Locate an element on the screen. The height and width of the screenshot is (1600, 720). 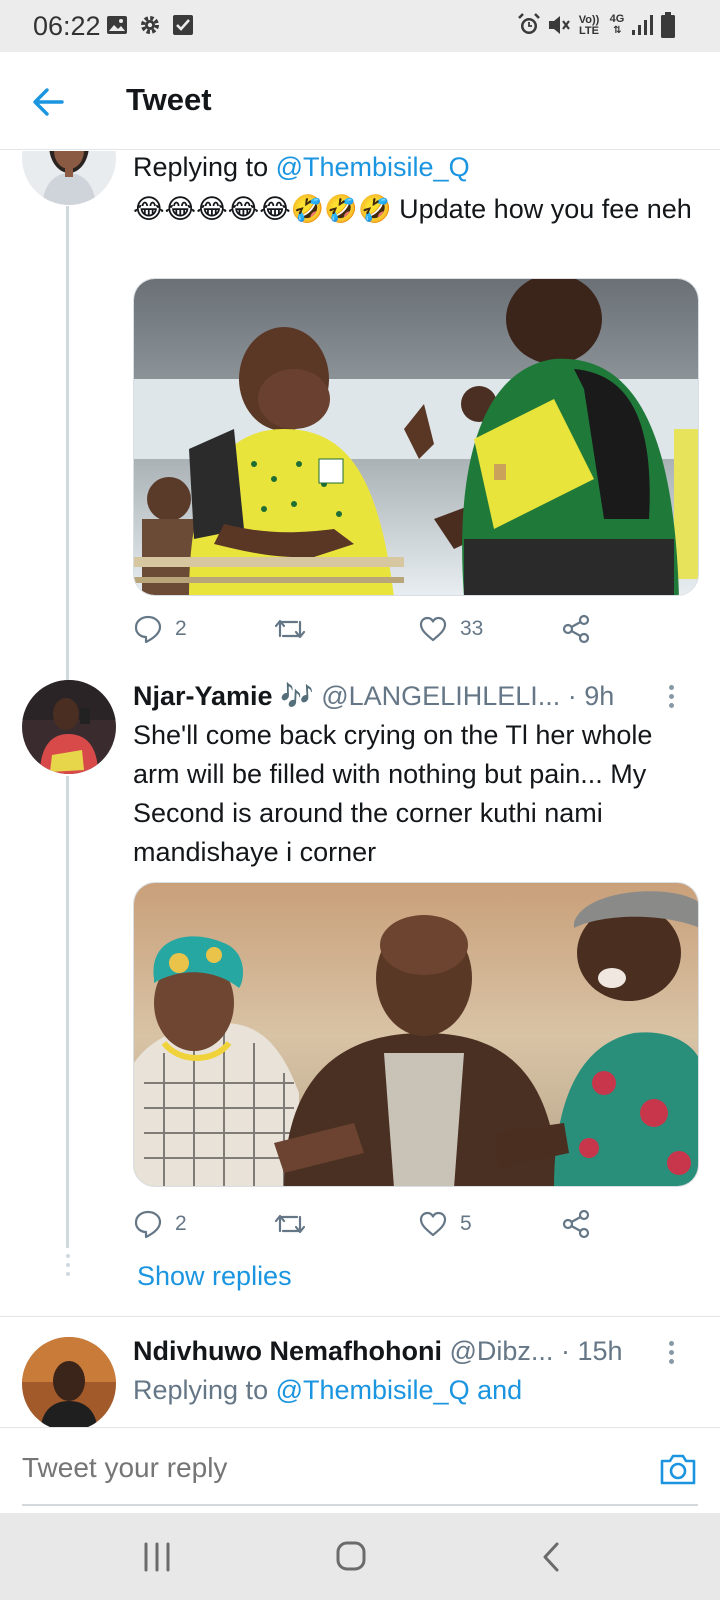
page-title: Tweet is located at coordinates (169, 99).